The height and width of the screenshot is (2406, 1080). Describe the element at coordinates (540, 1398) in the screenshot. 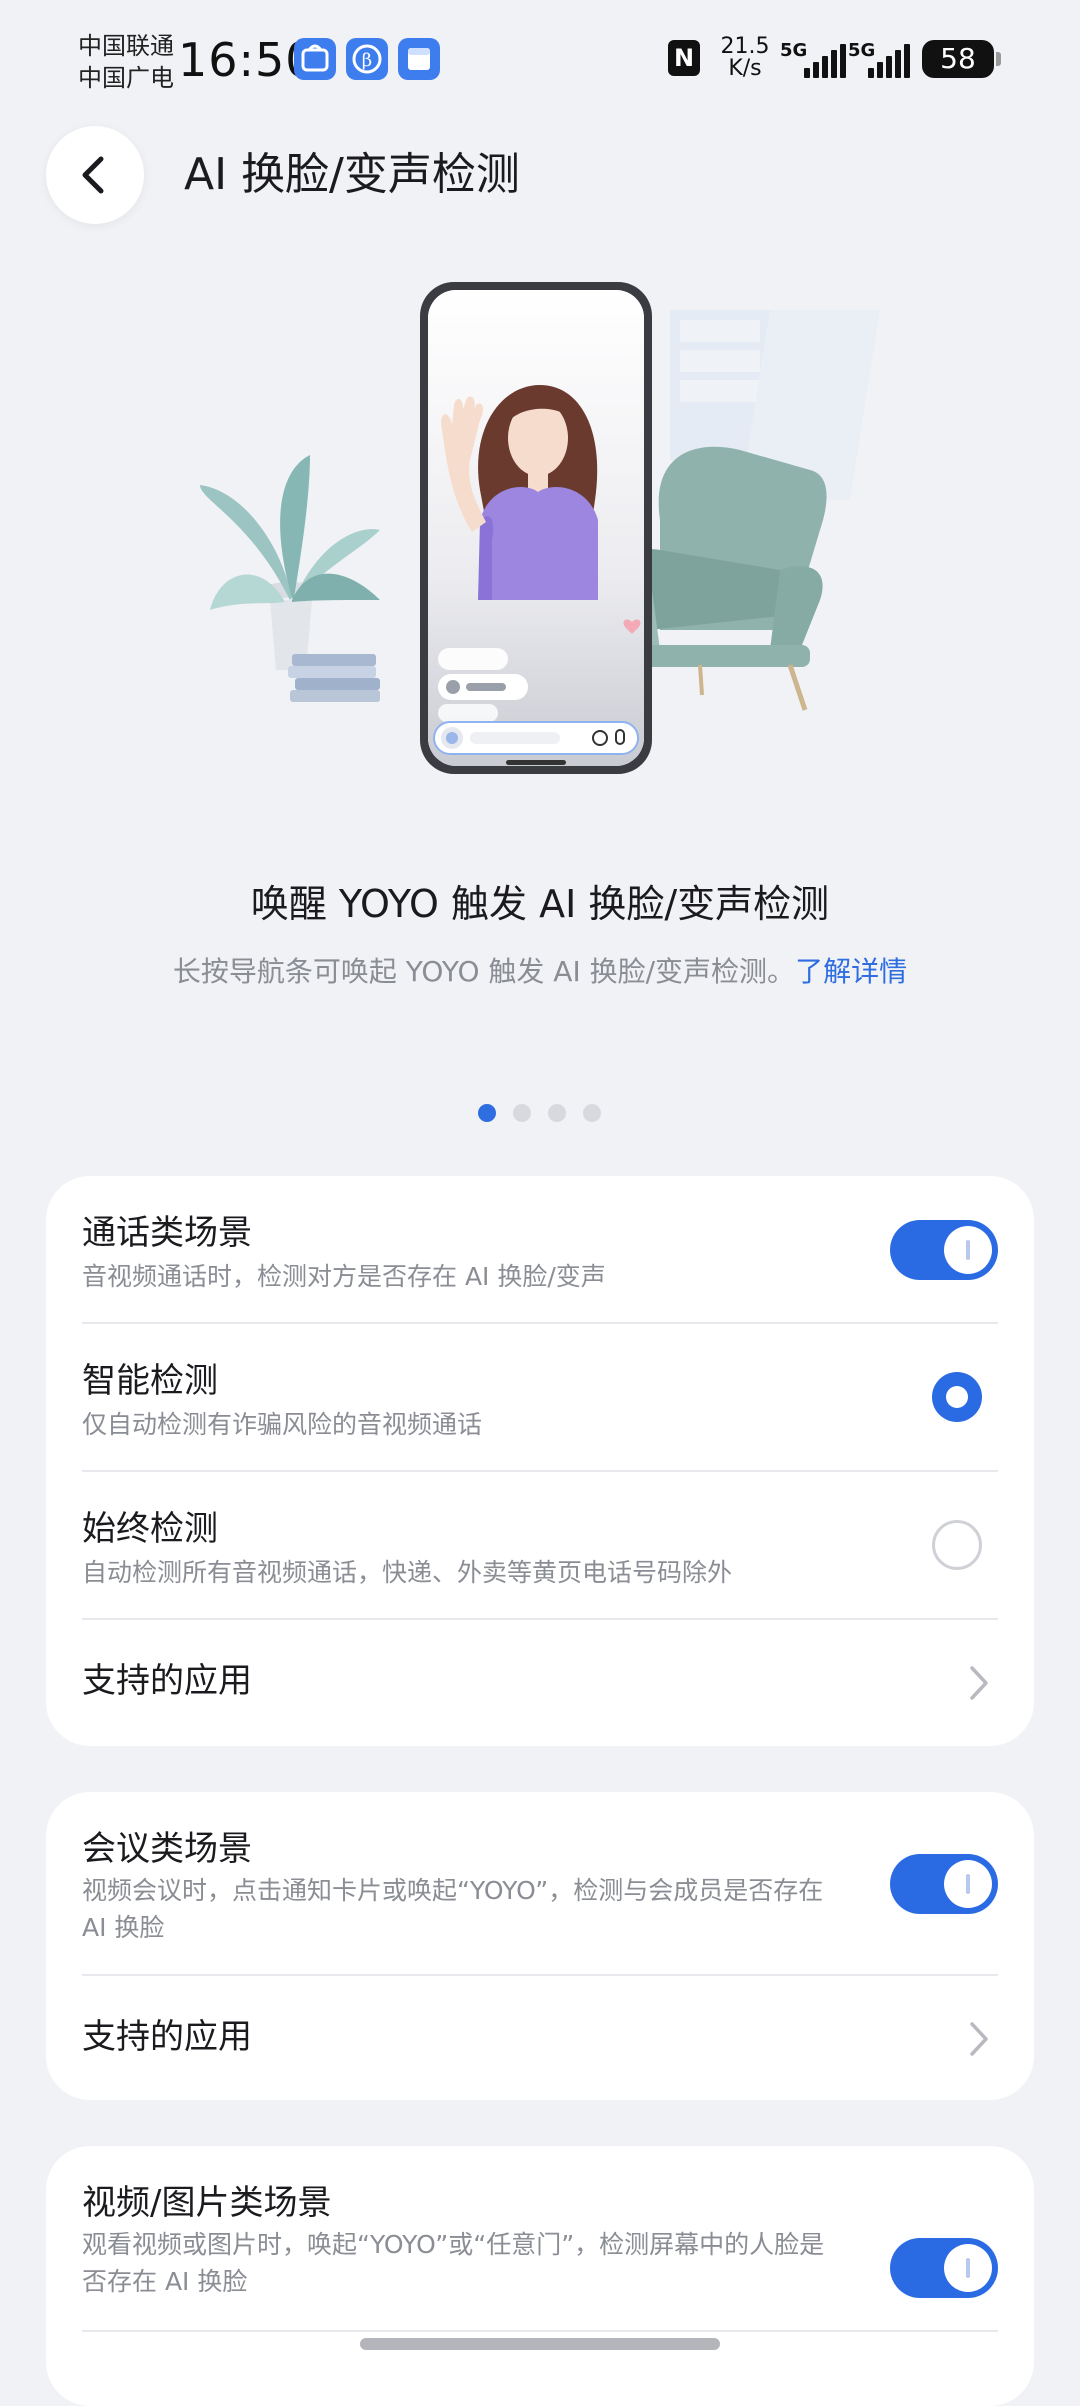

I see `smart-detect-option: 智能检测 仅自动检测有诈骗风险的音视频通话` at that location.